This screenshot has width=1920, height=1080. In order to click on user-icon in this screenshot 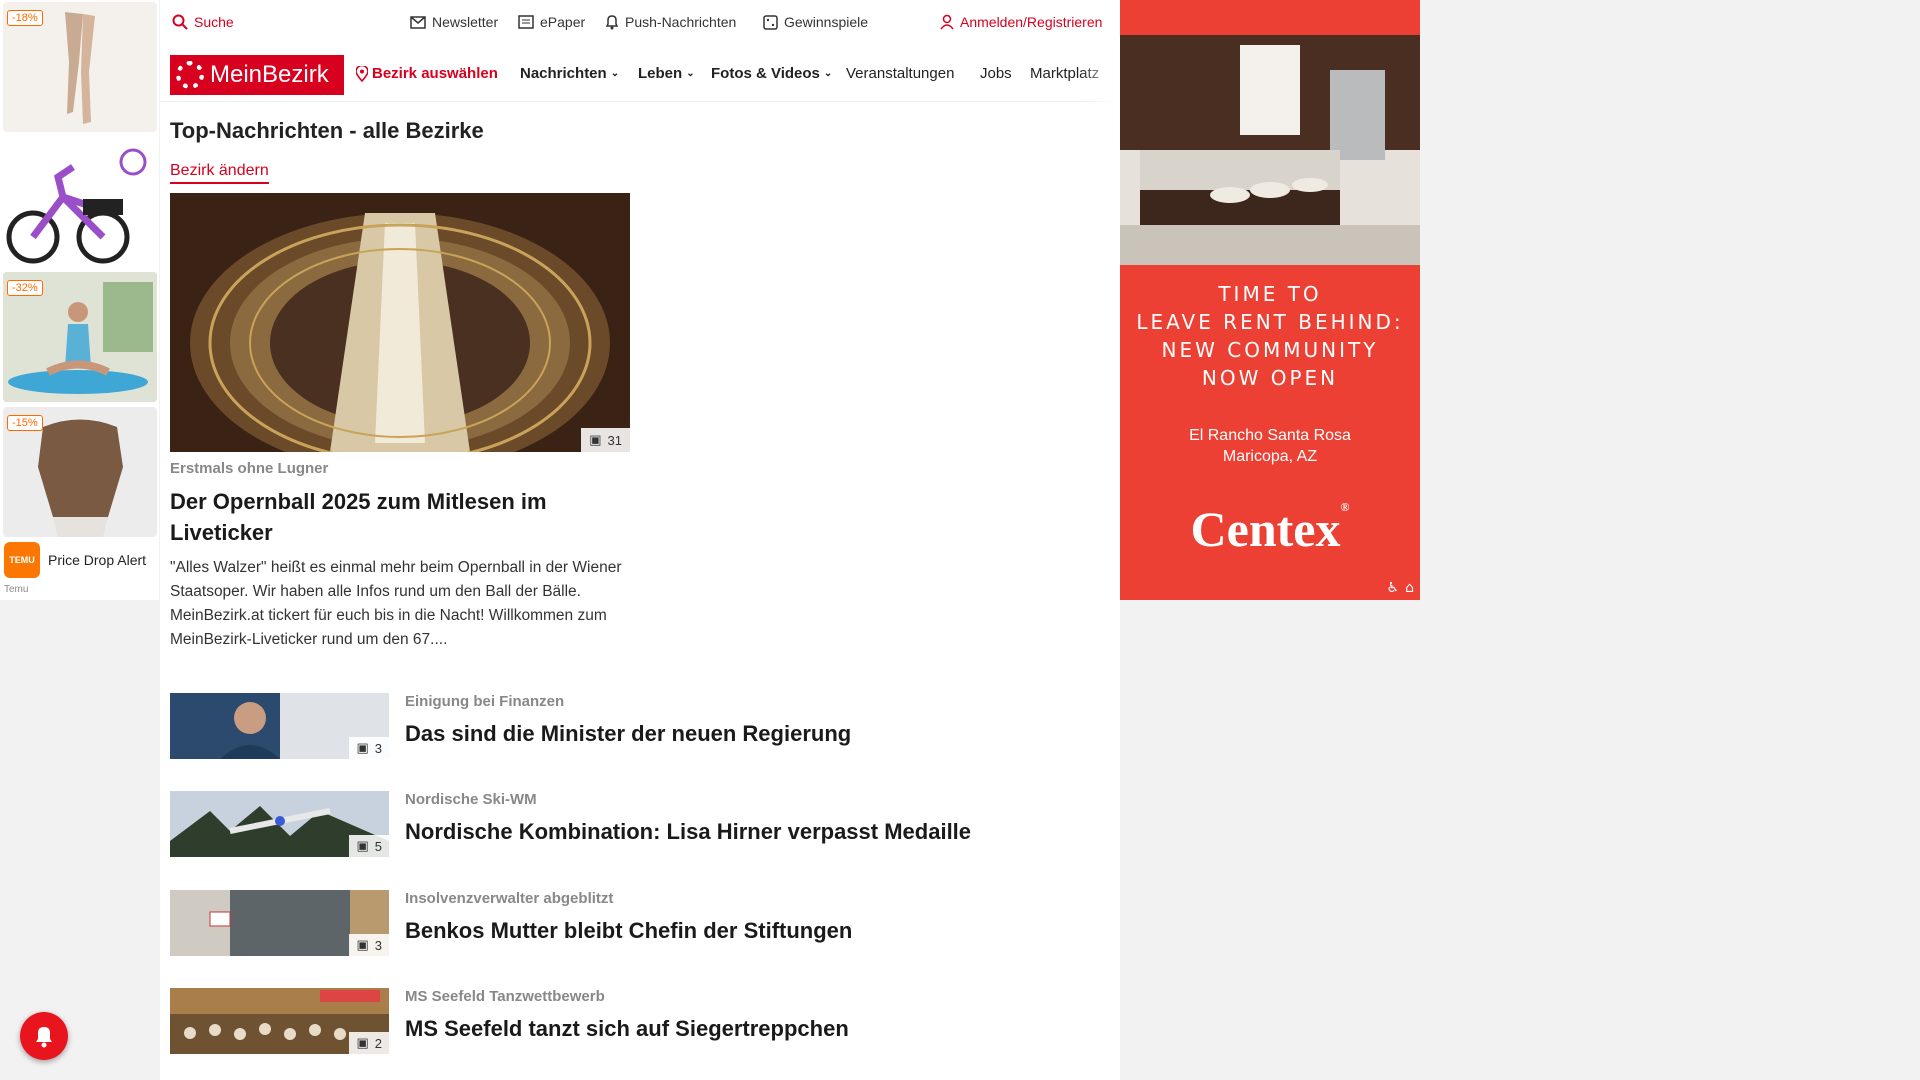, I will do `click(947, 22)`.